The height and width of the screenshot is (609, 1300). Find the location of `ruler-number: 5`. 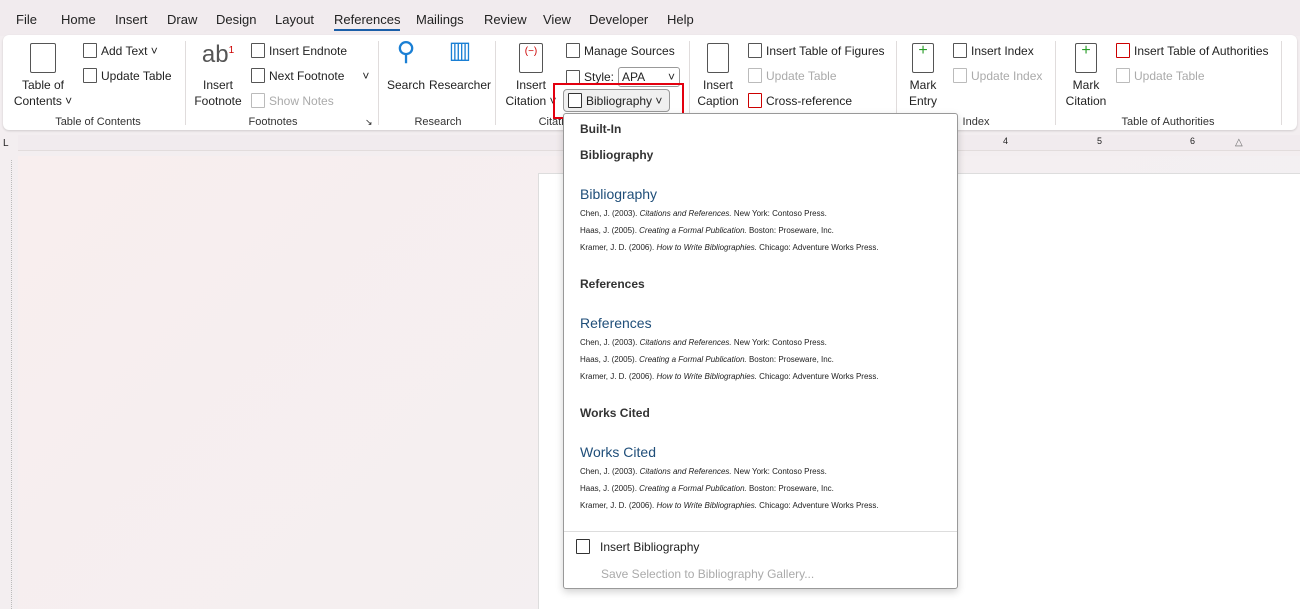

ruler-number: 5 is located at coordinates (1100, 141).